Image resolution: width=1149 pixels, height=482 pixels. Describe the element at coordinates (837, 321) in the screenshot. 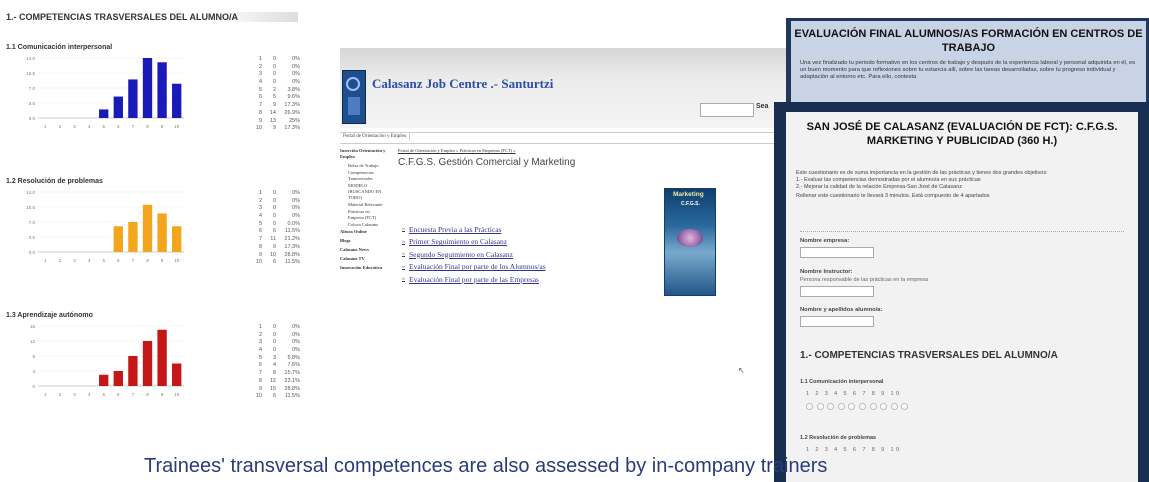

I see `student-name-field` at that location.